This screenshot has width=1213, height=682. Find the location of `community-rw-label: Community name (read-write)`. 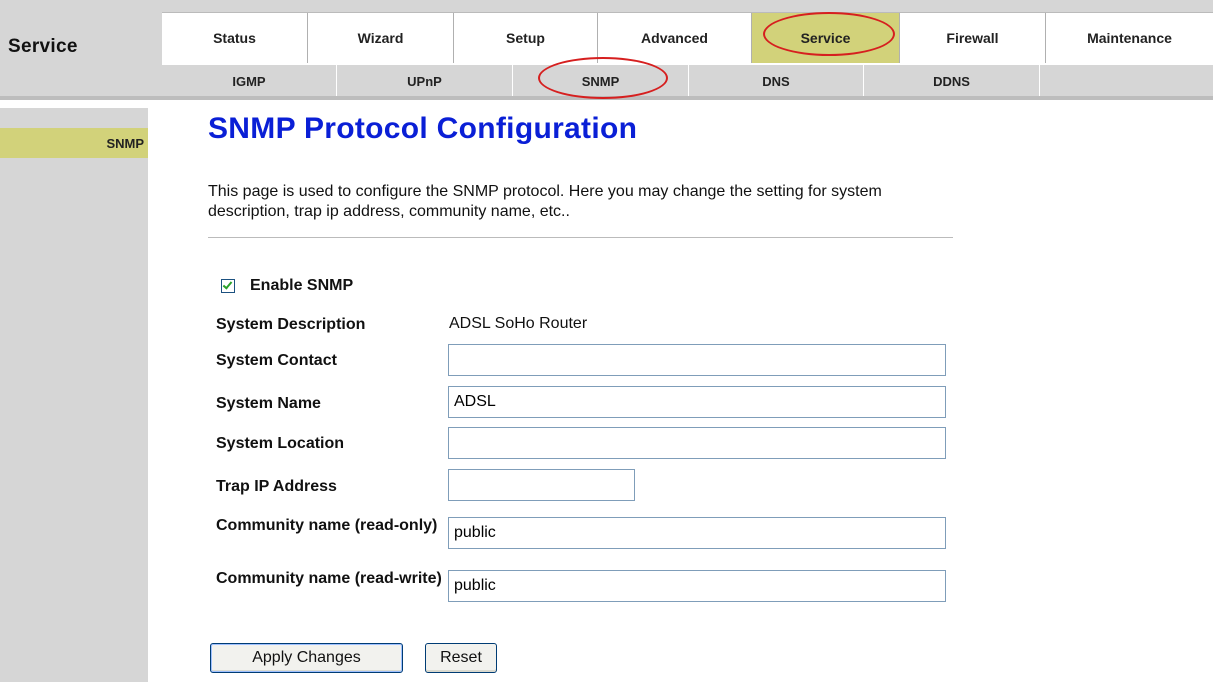

community-rw-label: Community name (read-write) is located at coordinates (329, 578).